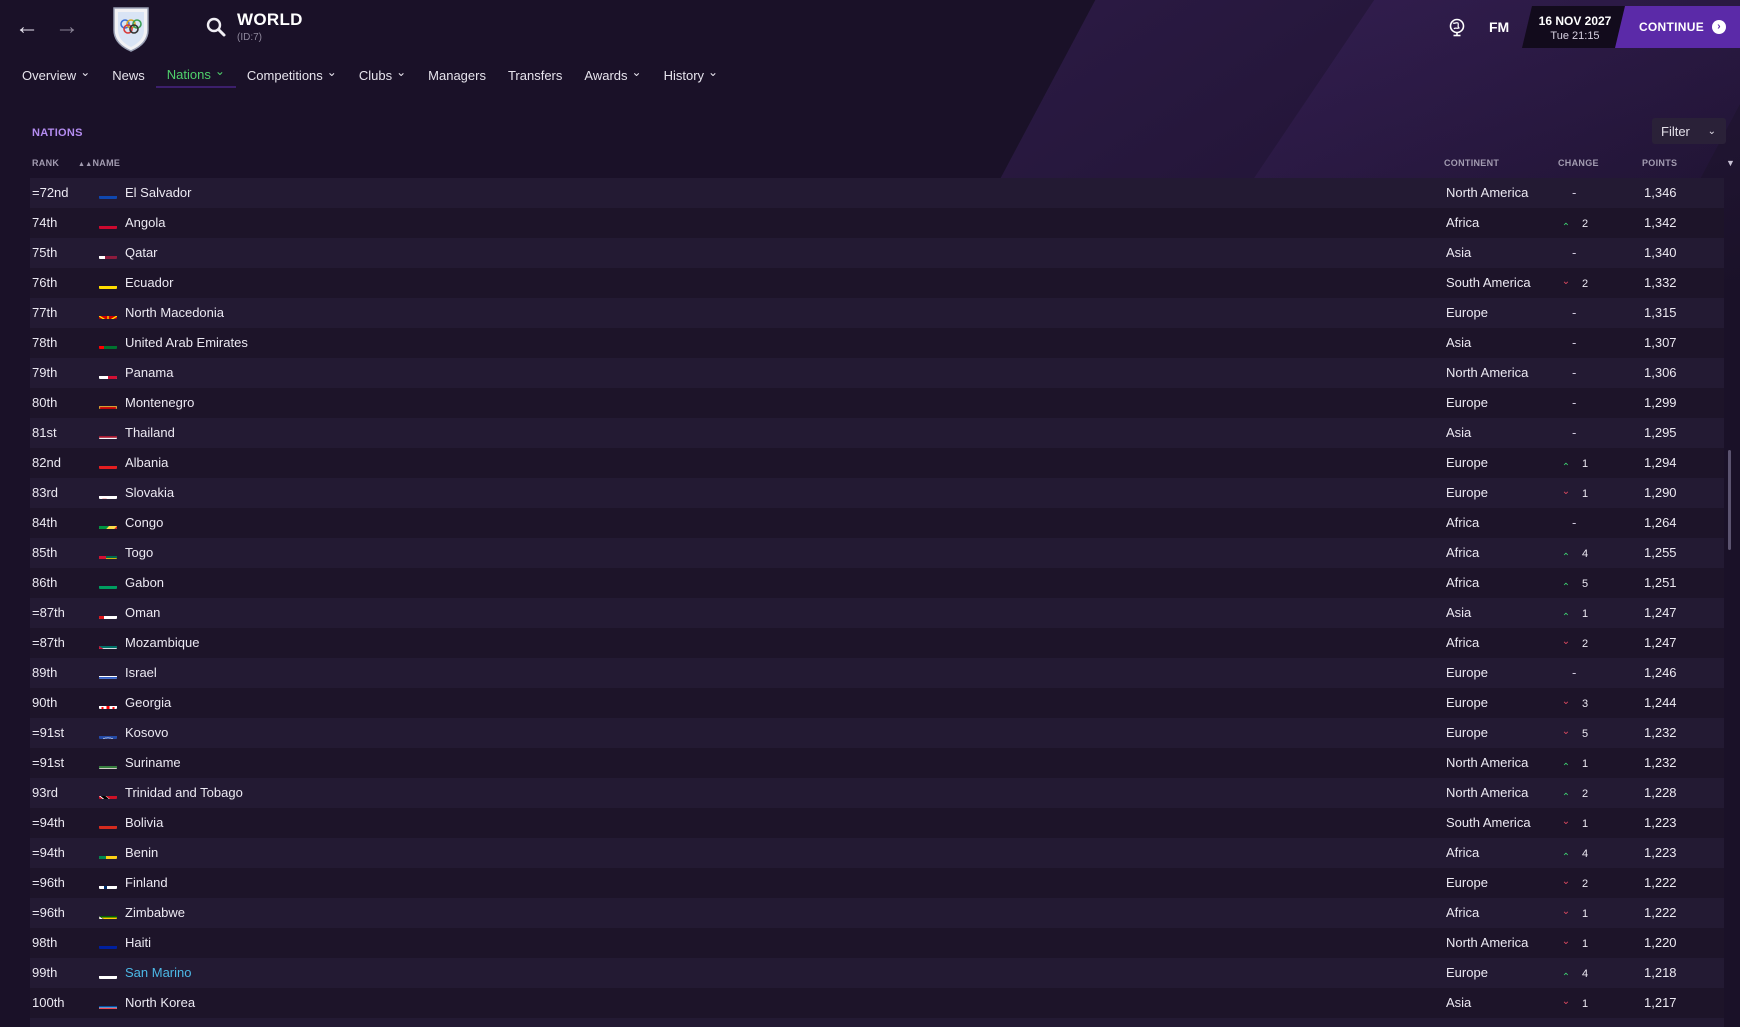 The height and width of the screenshot is (1027, 1740). Describe the element at coordinates (162, 643) in the screenshot. I see `nation-name-link: Mozambique` at that location.